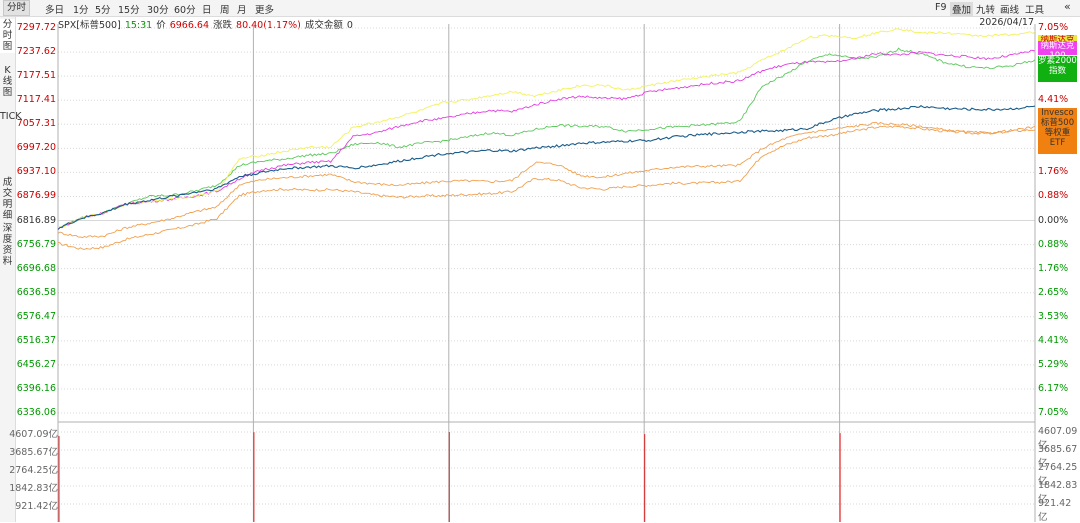  What do you see at coordinates (1053, 292) in the screenshot?
I see `y-tick-label-right: 2.65%` at bounding box center [1053, 292].